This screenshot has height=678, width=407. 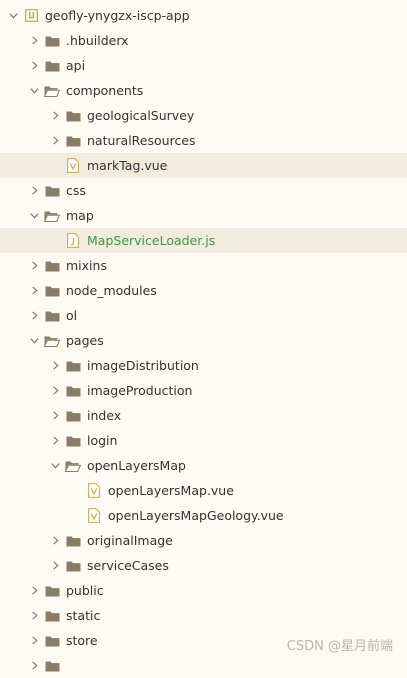 I want to click on tree-row-openlayersmap-vue: openLayersMap.vue, so click(x=203, y=490).